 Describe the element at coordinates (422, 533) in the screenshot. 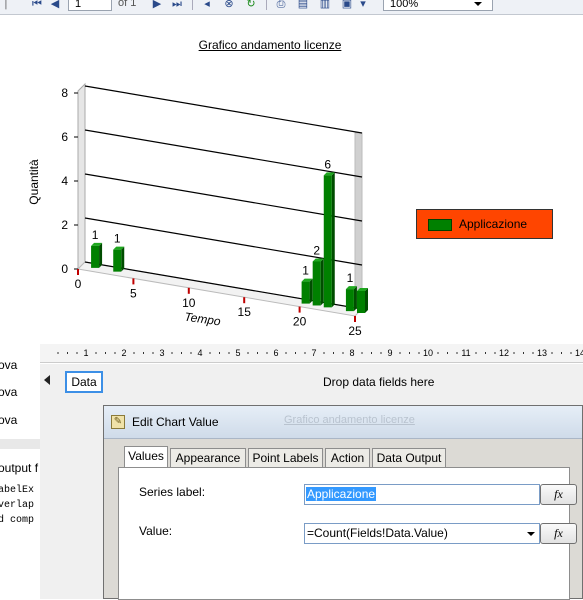

I see `value-expression-combo: =Count(Fields!Data.Value)` at that location.